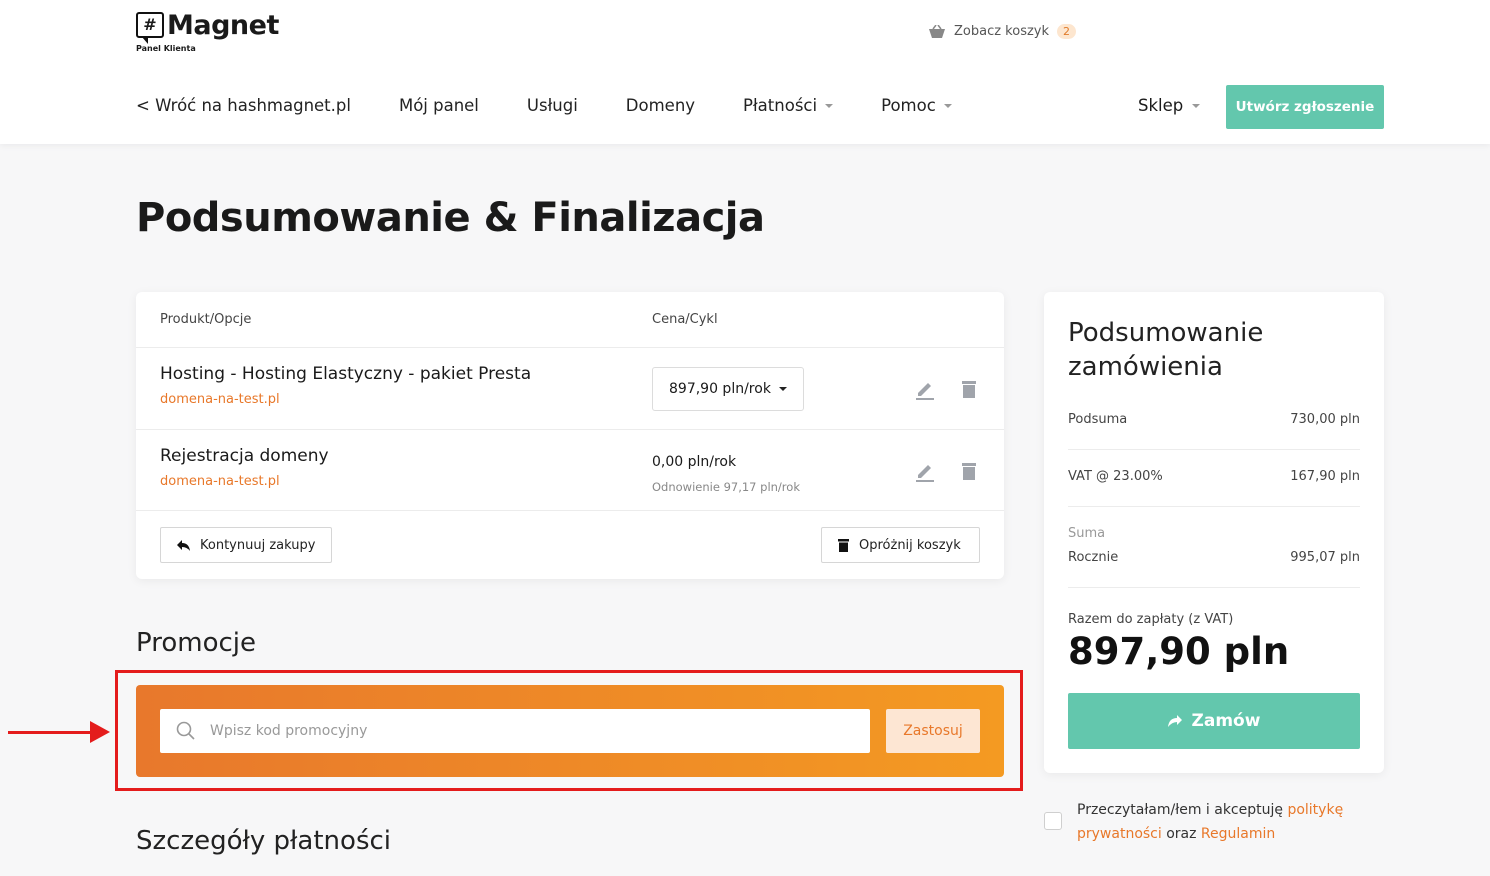 This screenshot has height=876, width=1490. What do you see at coordinates (243, 105) in the screenshot?
I see `nav-back-link: < Wróć na hashmagnet.pl` at bounding box center [243, 105].